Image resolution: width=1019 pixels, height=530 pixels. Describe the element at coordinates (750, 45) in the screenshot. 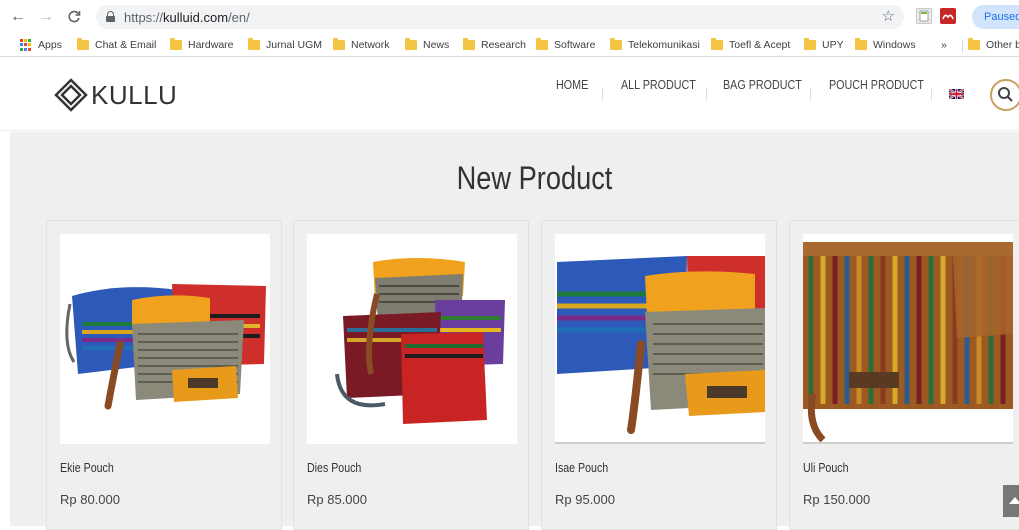

I see `bookmark-folder: Toefl & Acept` at that location.